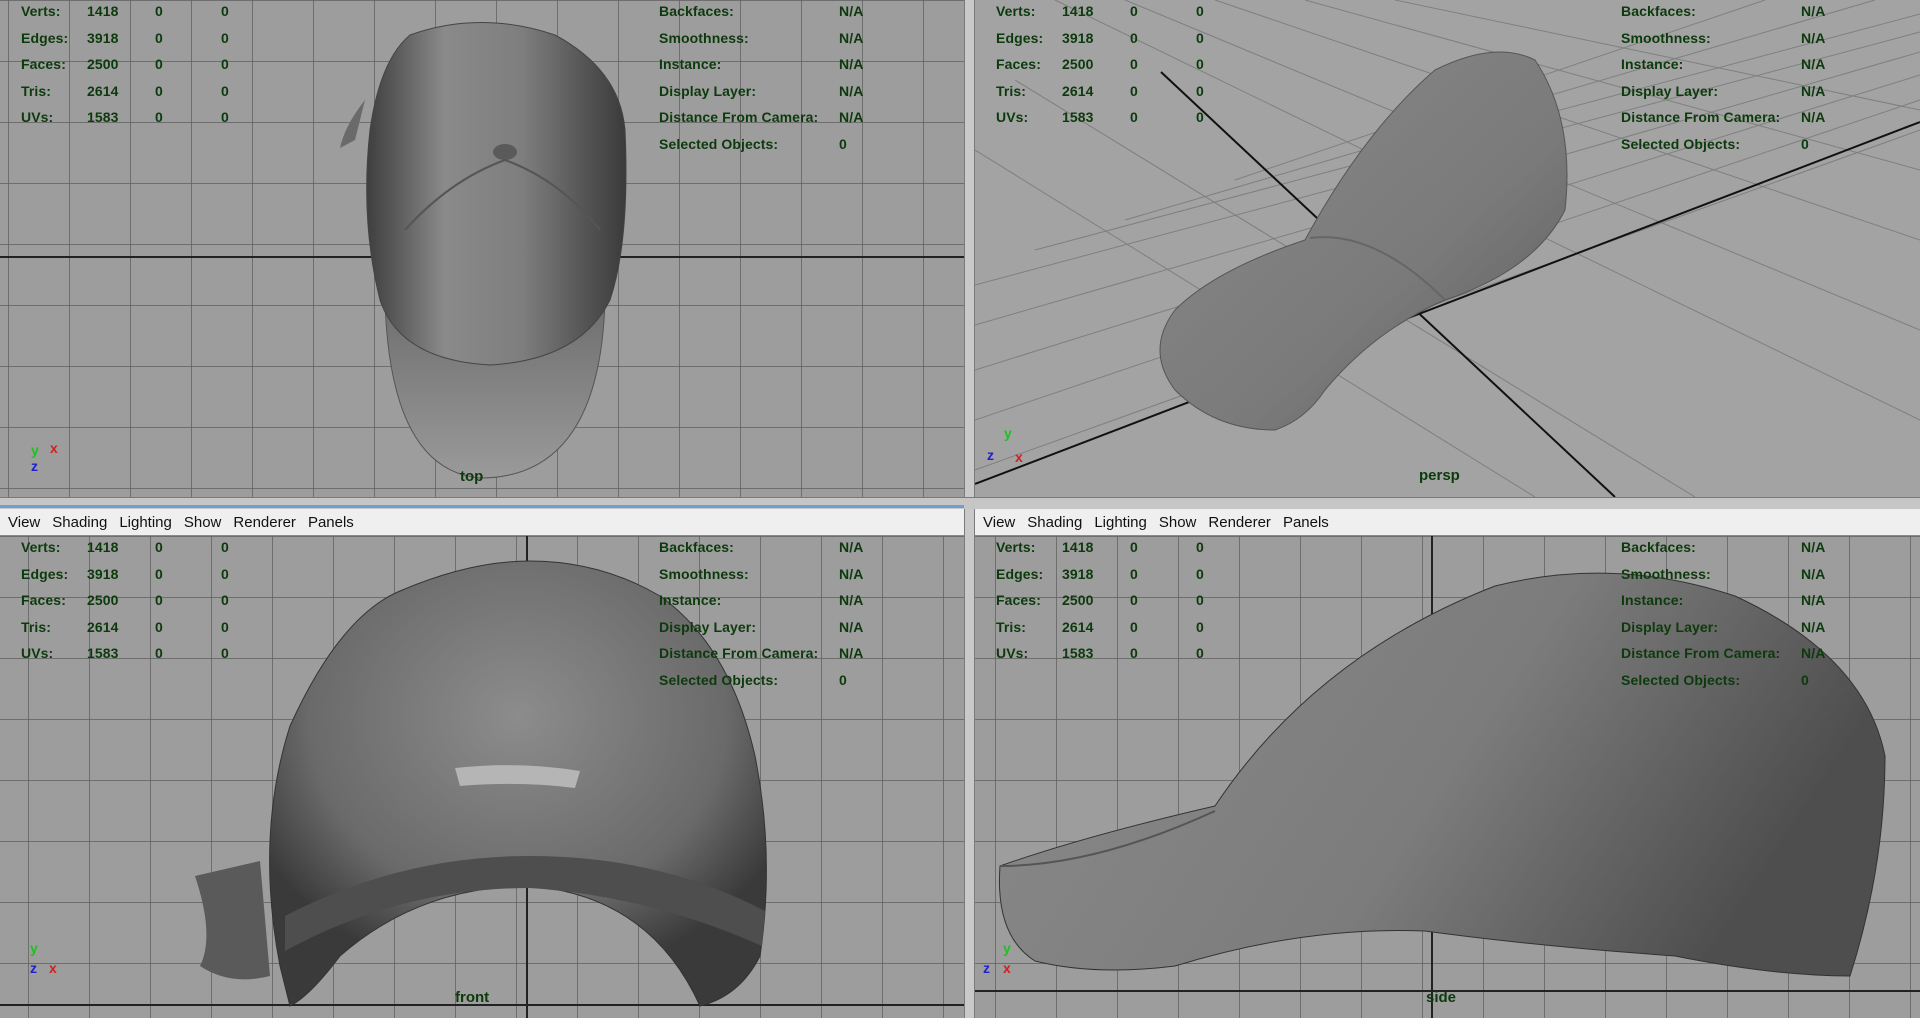 This screenshot has width=1920, height=1018. What do you see at coordinates (472, 997) in the screenshot?
I see `camera-label: front` at bounding box center [472, 997].